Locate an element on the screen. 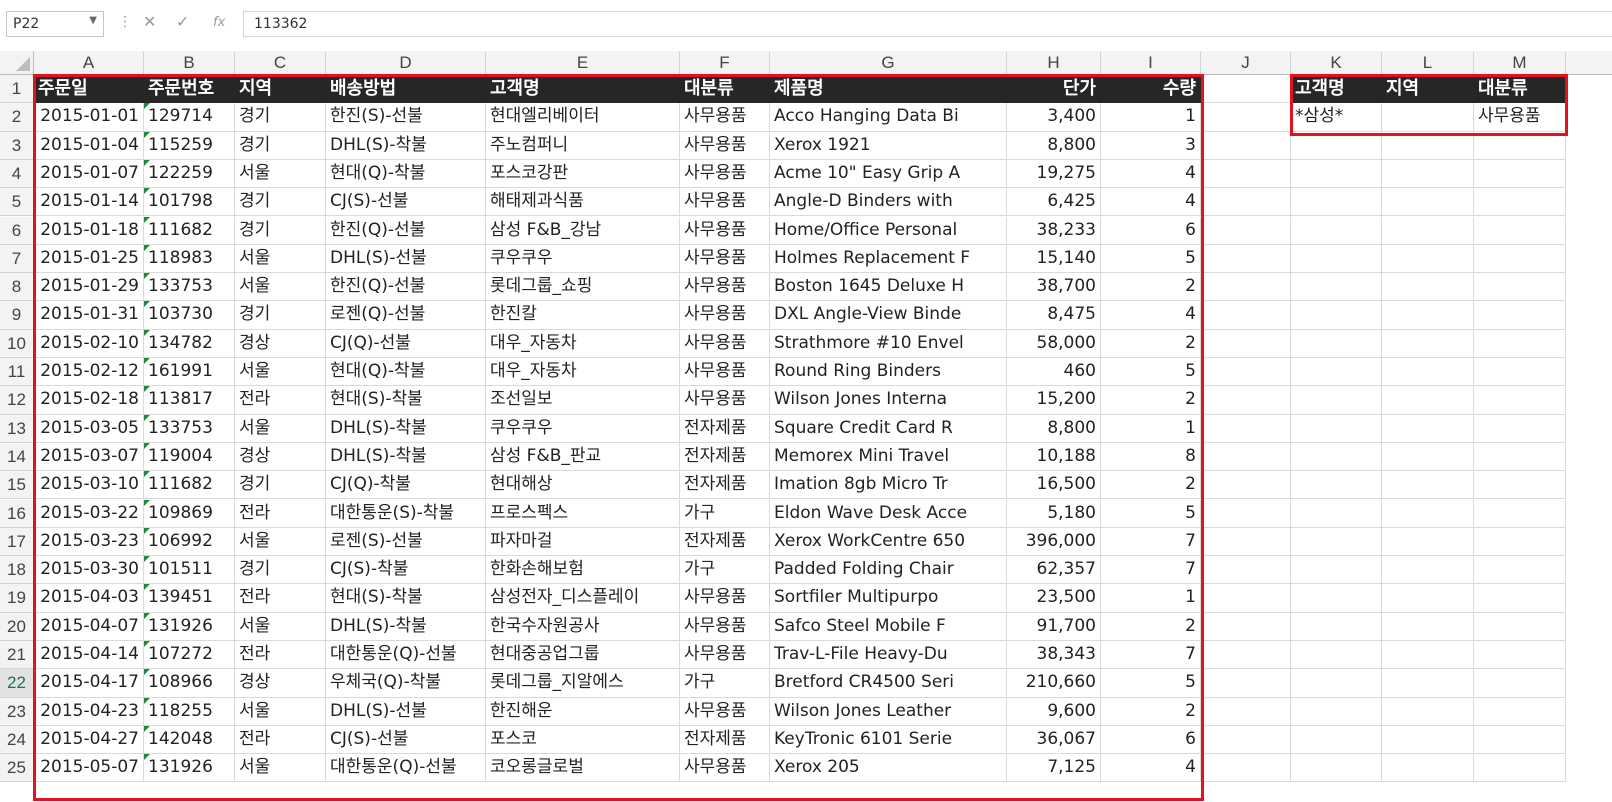  column-header-l: L is located at coordinates (1428, 63).